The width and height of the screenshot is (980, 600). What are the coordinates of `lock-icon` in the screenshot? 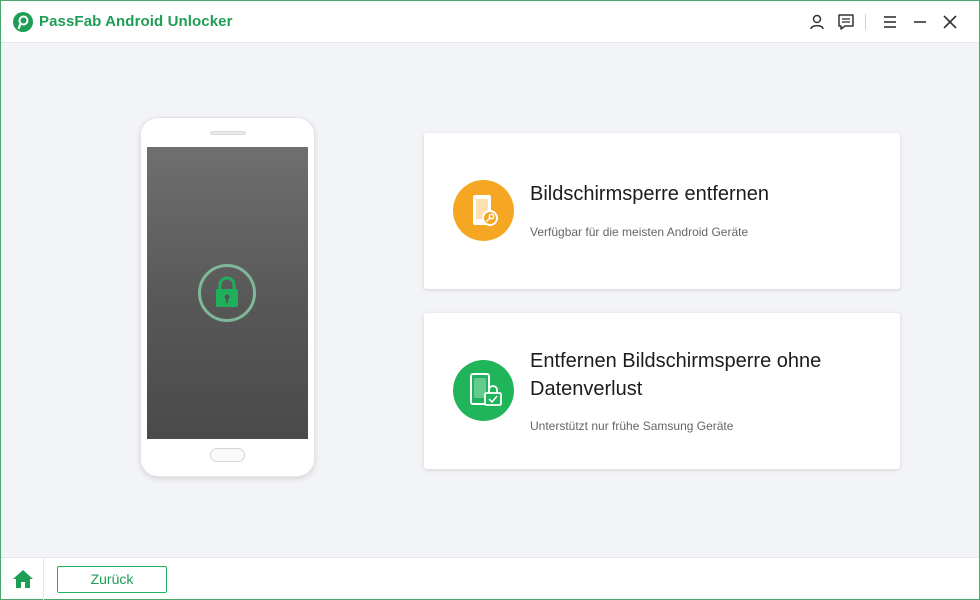 It's located at (227, 291).